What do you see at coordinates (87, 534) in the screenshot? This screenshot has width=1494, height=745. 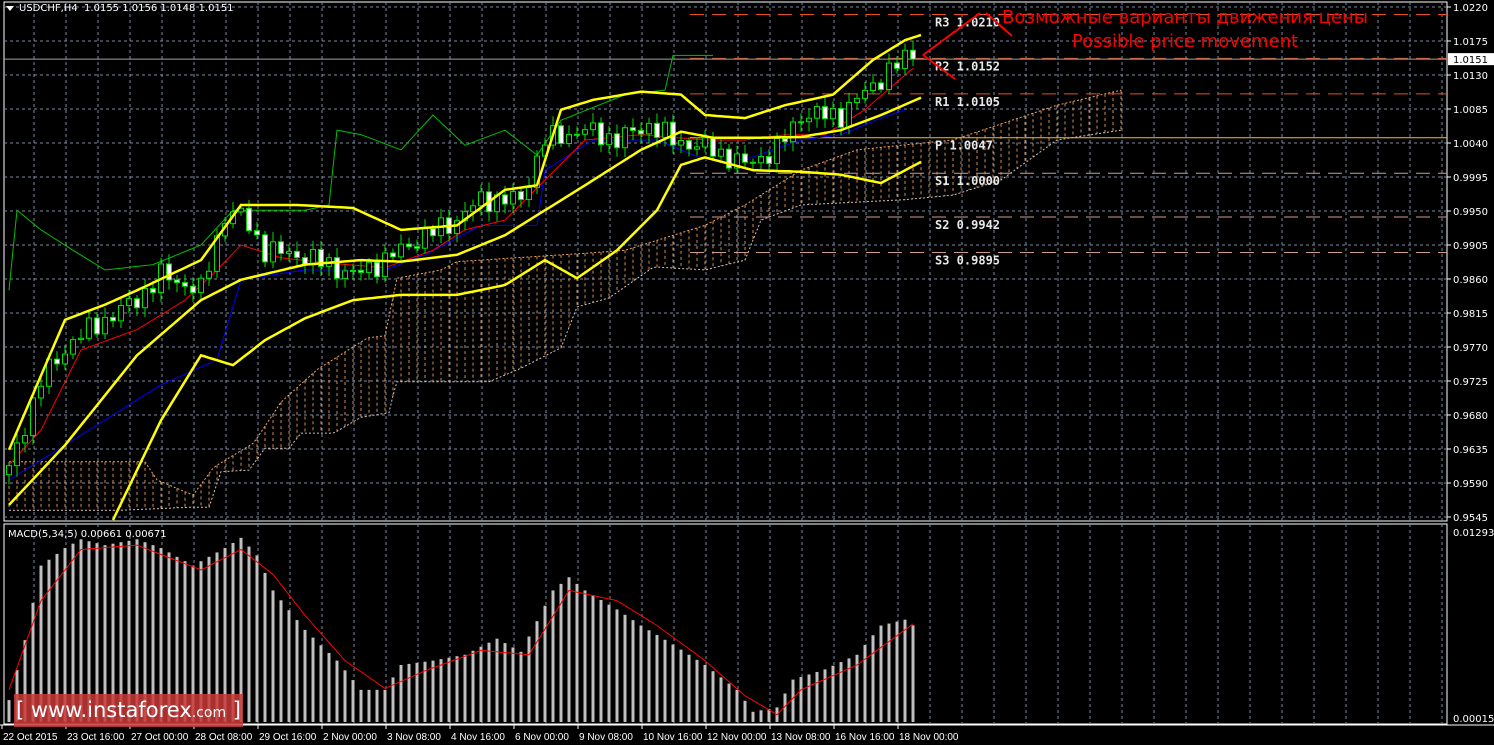 I see `macd-label: MACD(5,34,5) 0.00661 0.00671` at bounding box center [87, 534].